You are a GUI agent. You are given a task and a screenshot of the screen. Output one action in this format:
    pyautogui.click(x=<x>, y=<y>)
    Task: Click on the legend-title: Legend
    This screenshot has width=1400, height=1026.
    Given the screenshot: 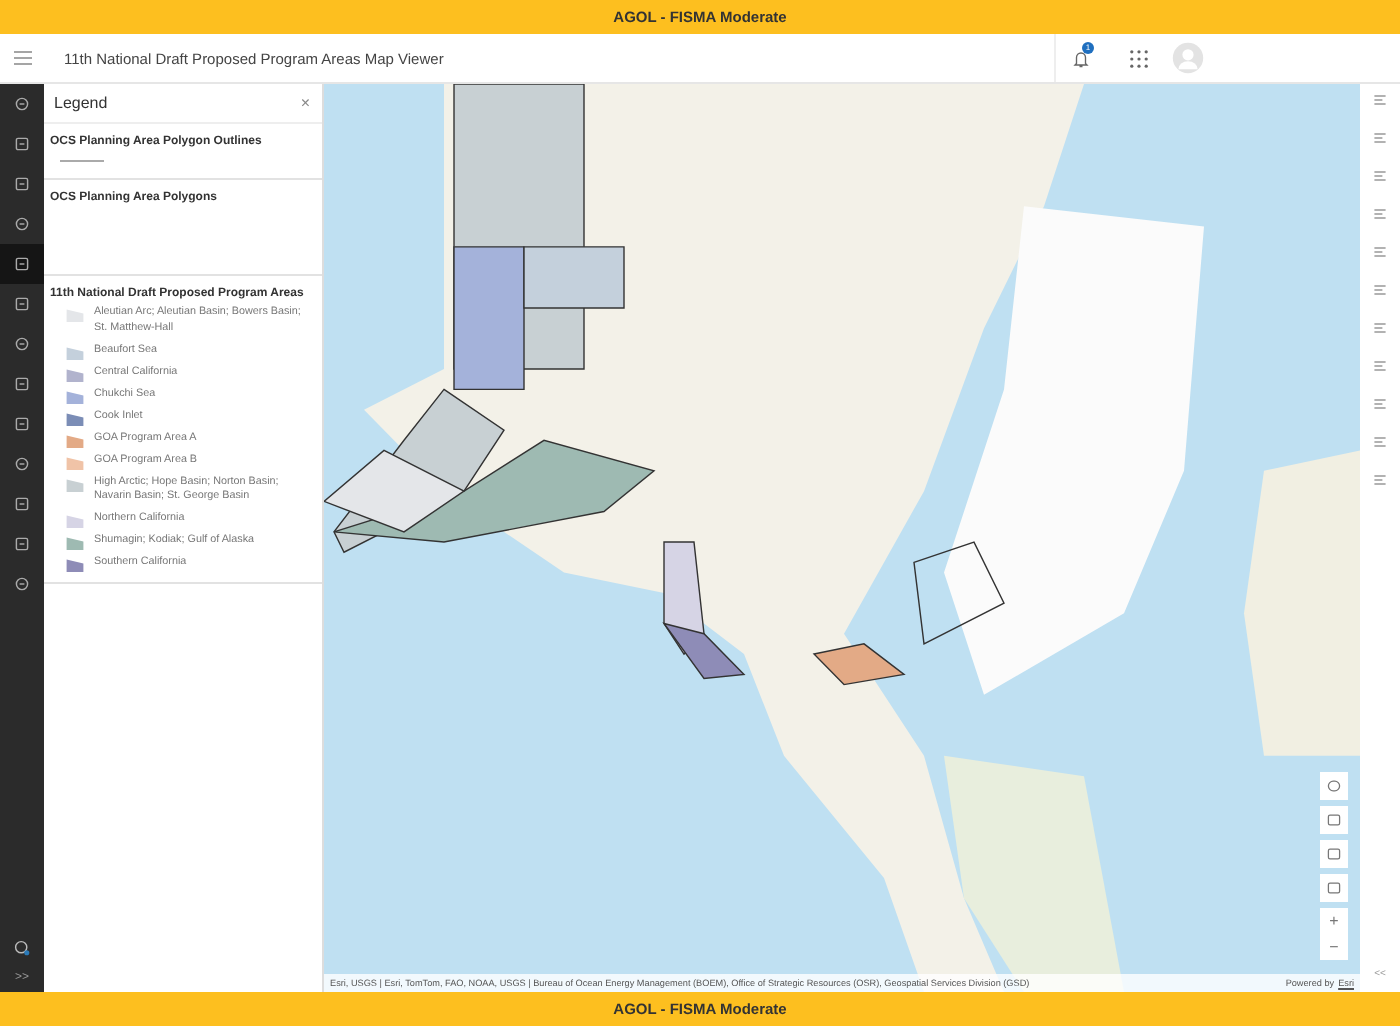 What is the action you would take?
    pyautogui.click(x=81, y=103)
    